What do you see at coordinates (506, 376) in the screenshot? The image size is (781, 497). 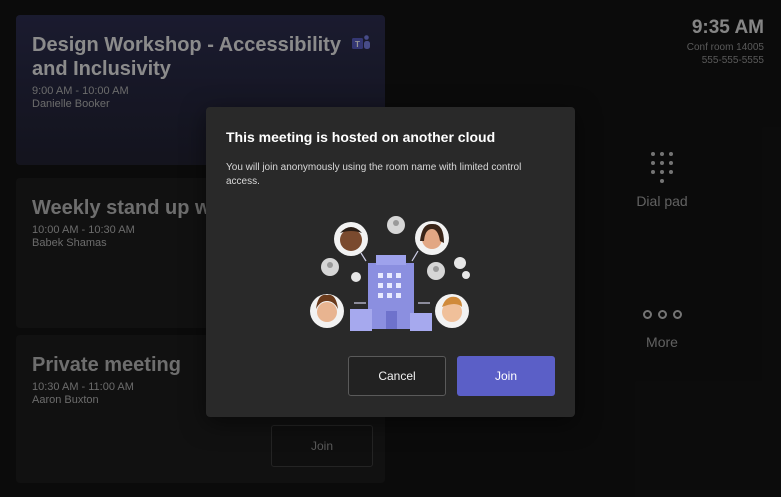 I see `join-button: Join` at bounding box center [506, 376].